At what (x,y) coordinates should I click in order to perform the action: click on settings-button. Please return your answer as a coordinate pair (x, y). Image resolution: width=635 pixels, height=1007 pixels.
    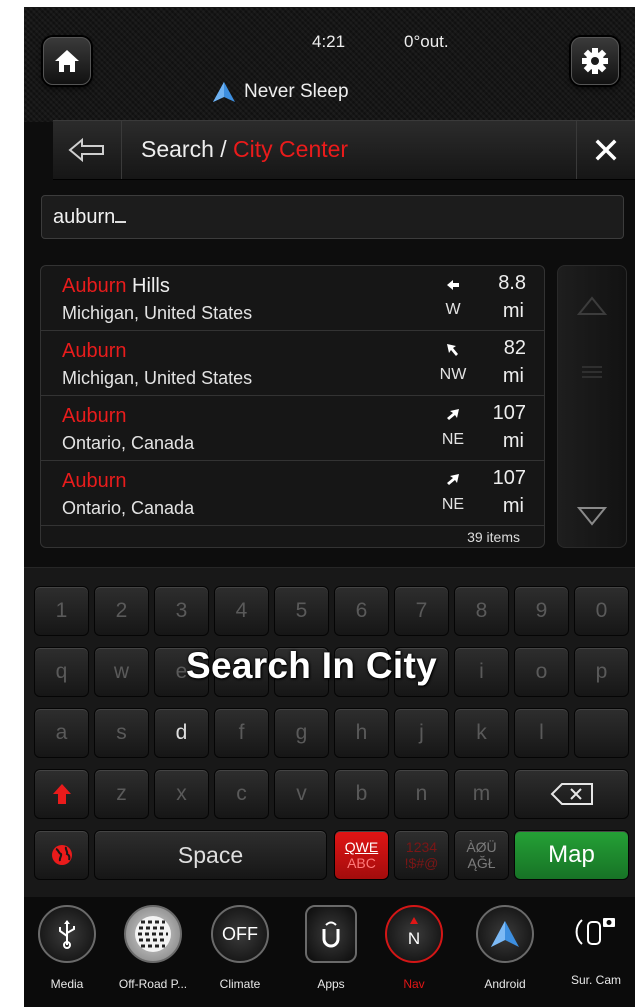
    Looking at the image, I should click on (595, 61).